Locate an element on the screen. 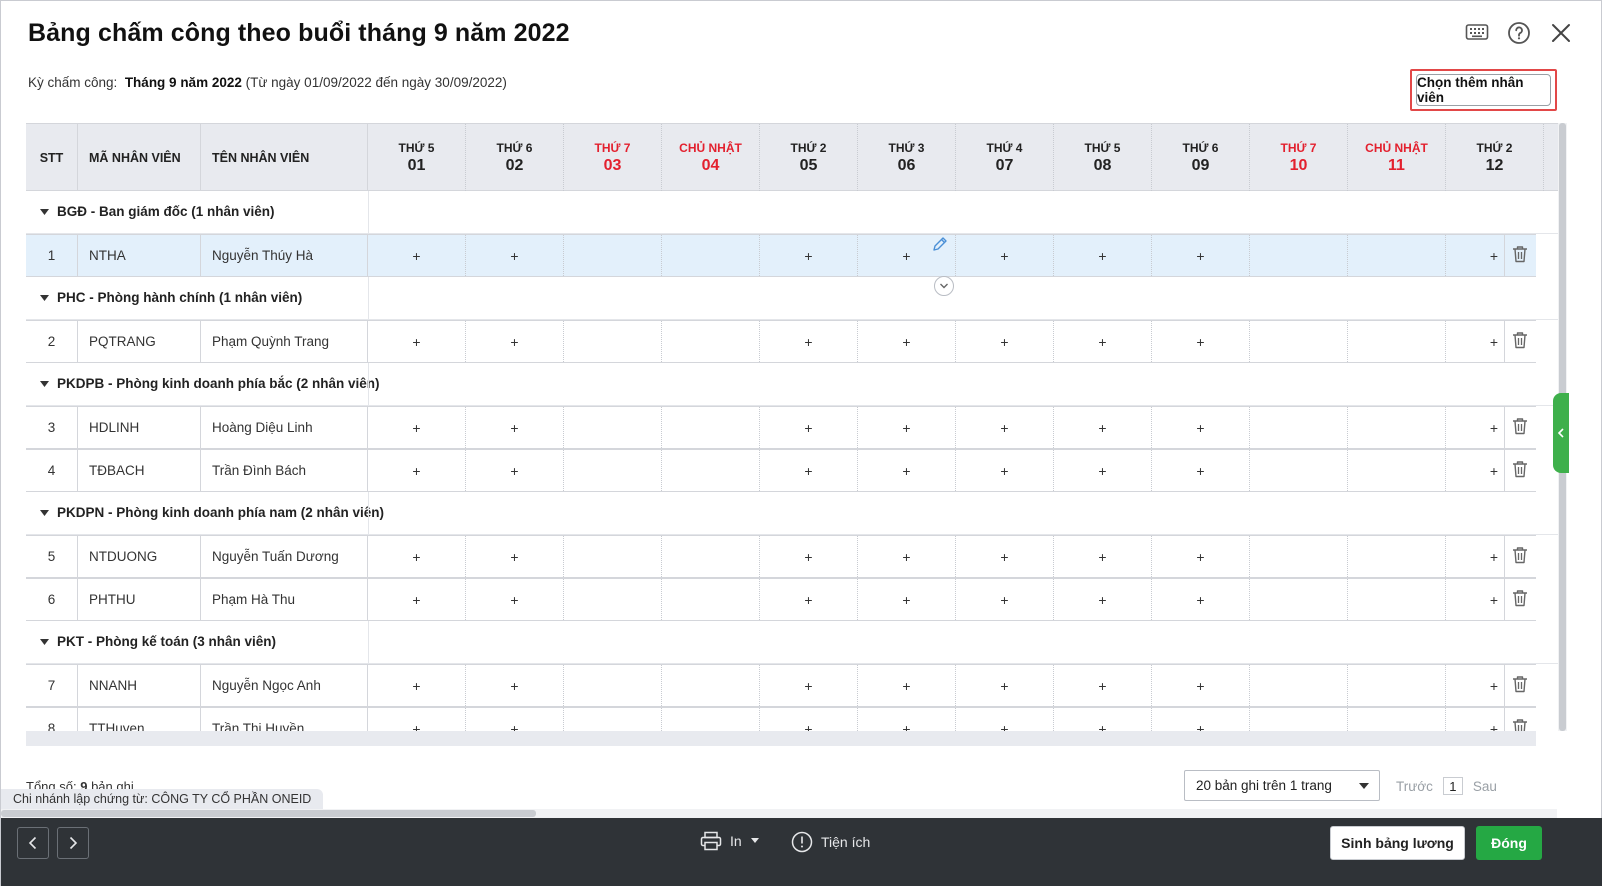  horizontal-scrollbar is located at coordinates (779, 813).